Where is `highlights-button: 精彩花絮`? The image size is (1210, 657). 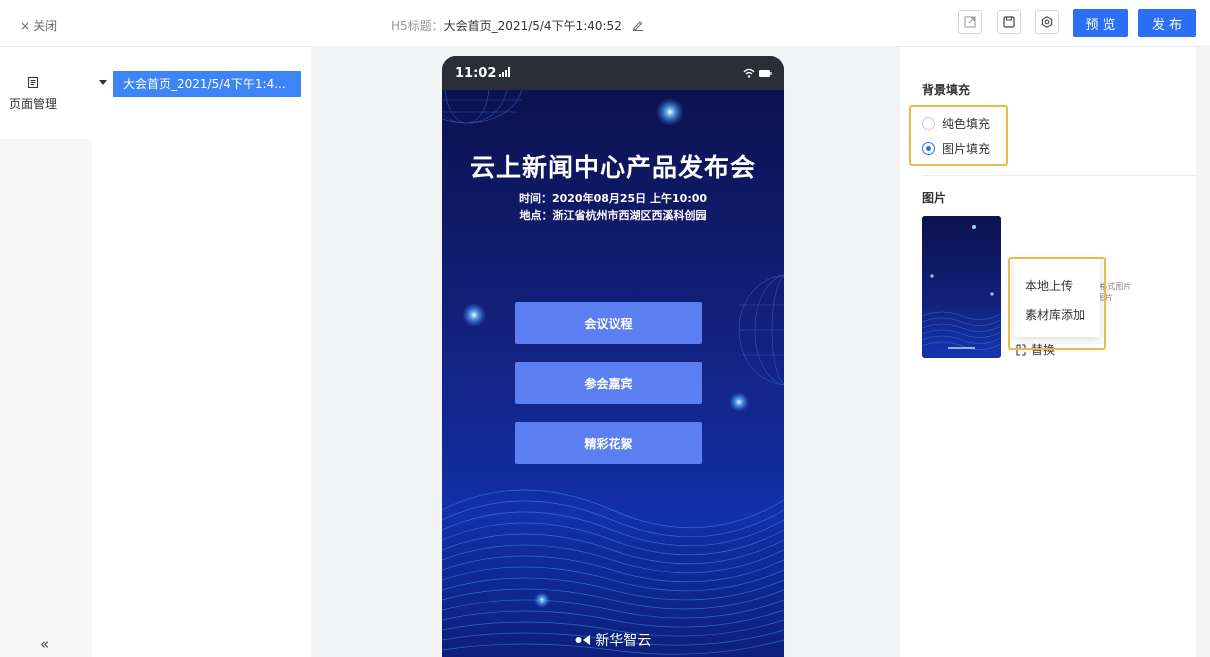
highlights-button: 精彩花絮 is located at coordinates (608, 443).